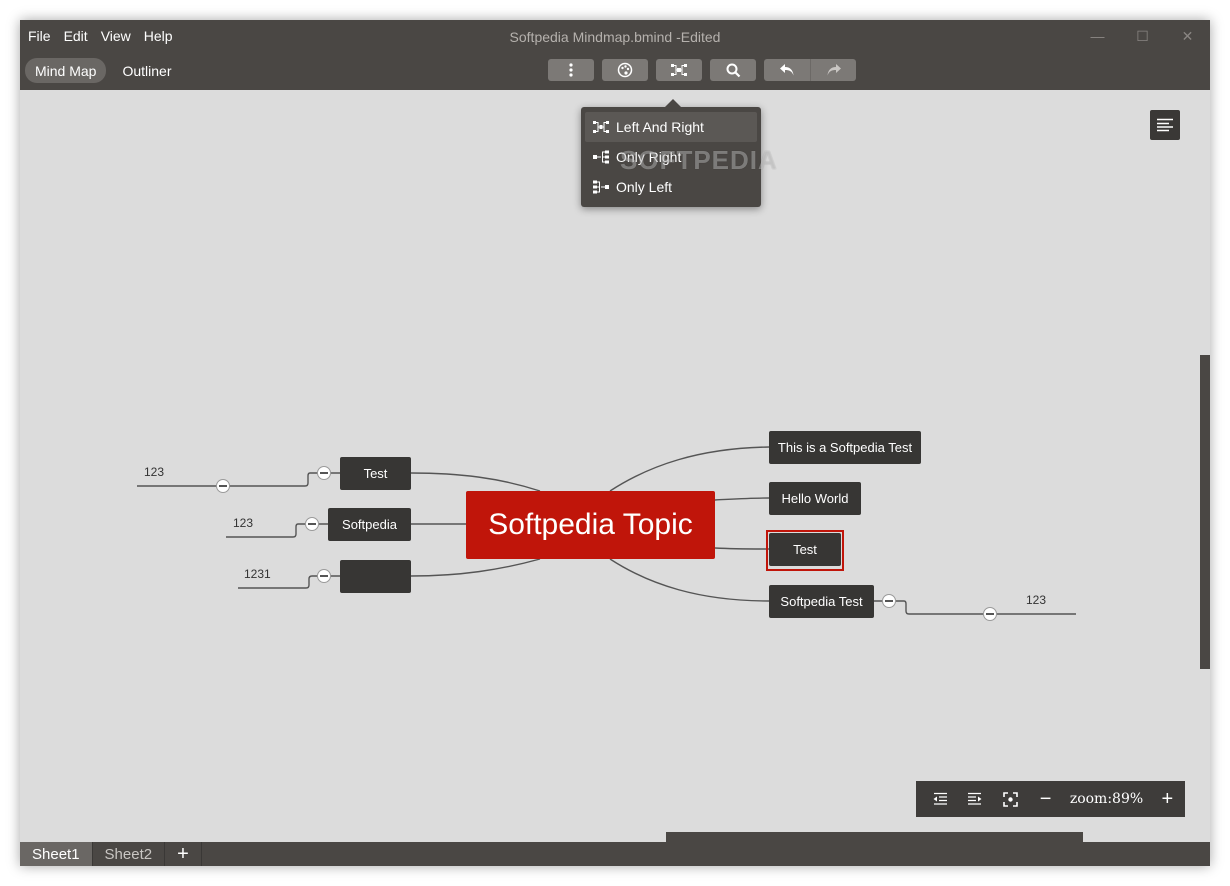 This screenshot has width=1230, height=886. Describe the element at coordinates (660, 127) in the screenshot. I see `layout-option-label: Left And Right` at that location.